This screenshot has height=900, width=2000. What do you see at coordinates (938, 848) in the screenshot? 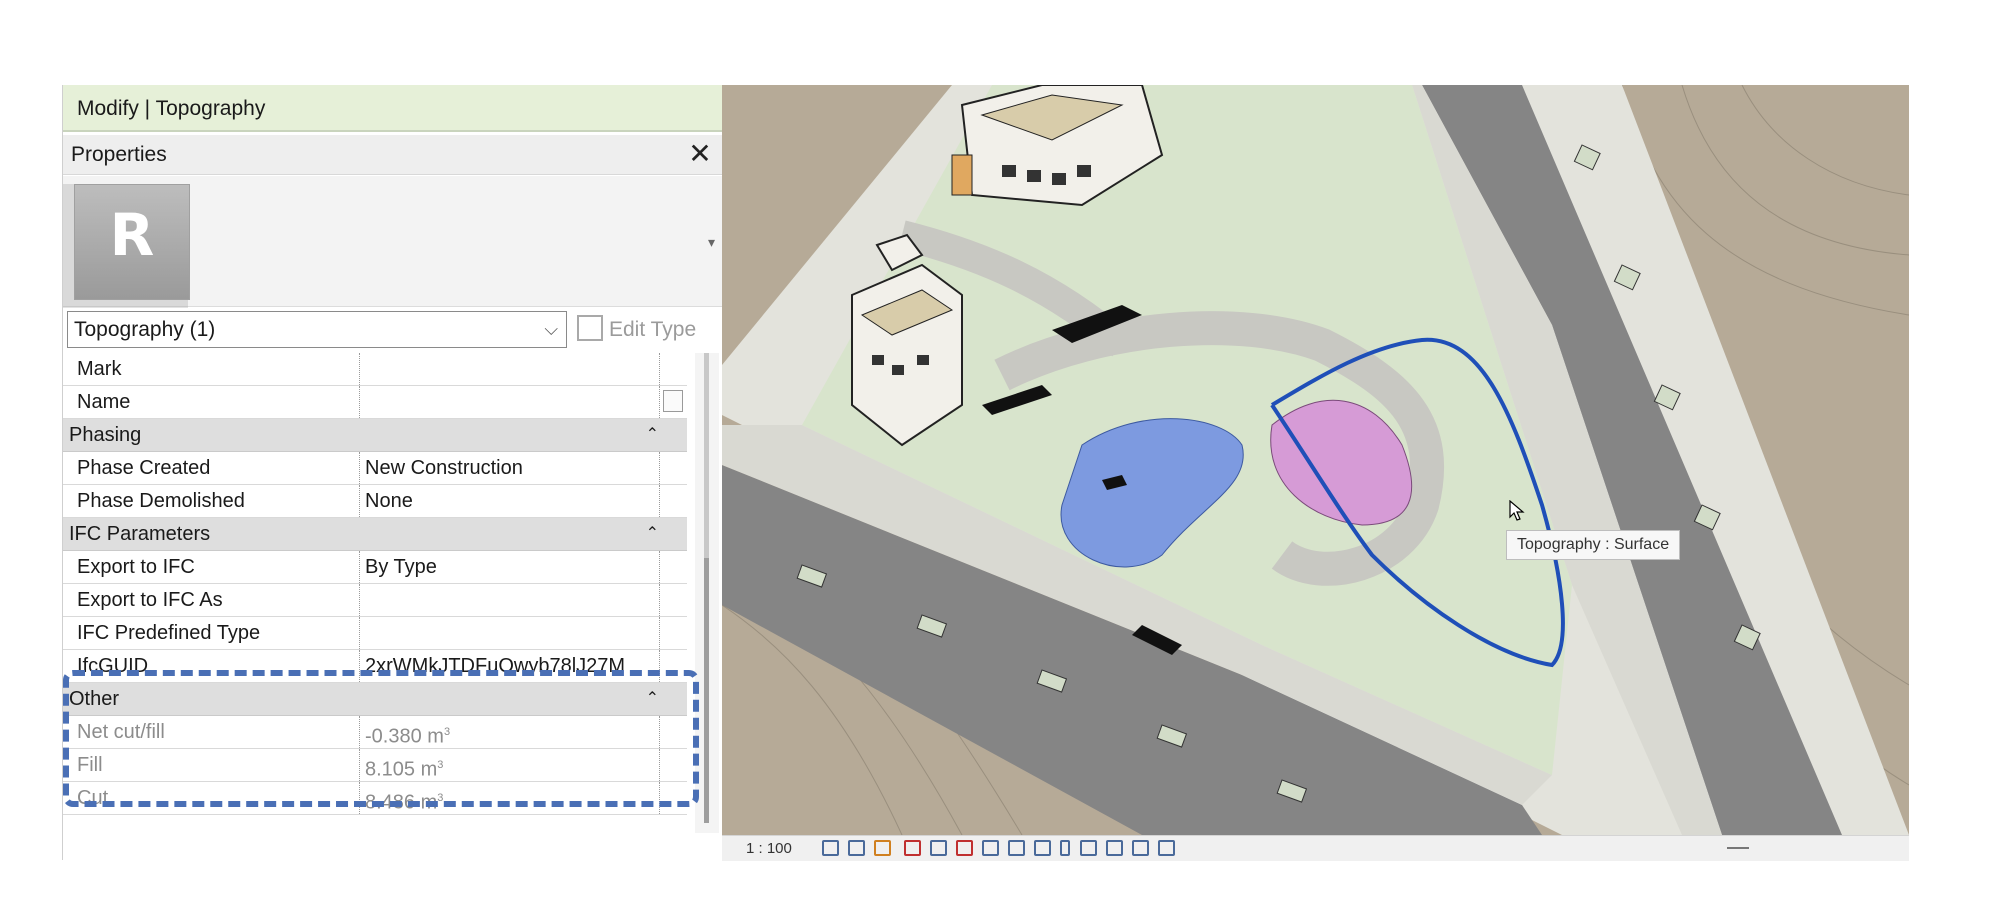
I see `rendering-icon` at bounding box center [938, 848].